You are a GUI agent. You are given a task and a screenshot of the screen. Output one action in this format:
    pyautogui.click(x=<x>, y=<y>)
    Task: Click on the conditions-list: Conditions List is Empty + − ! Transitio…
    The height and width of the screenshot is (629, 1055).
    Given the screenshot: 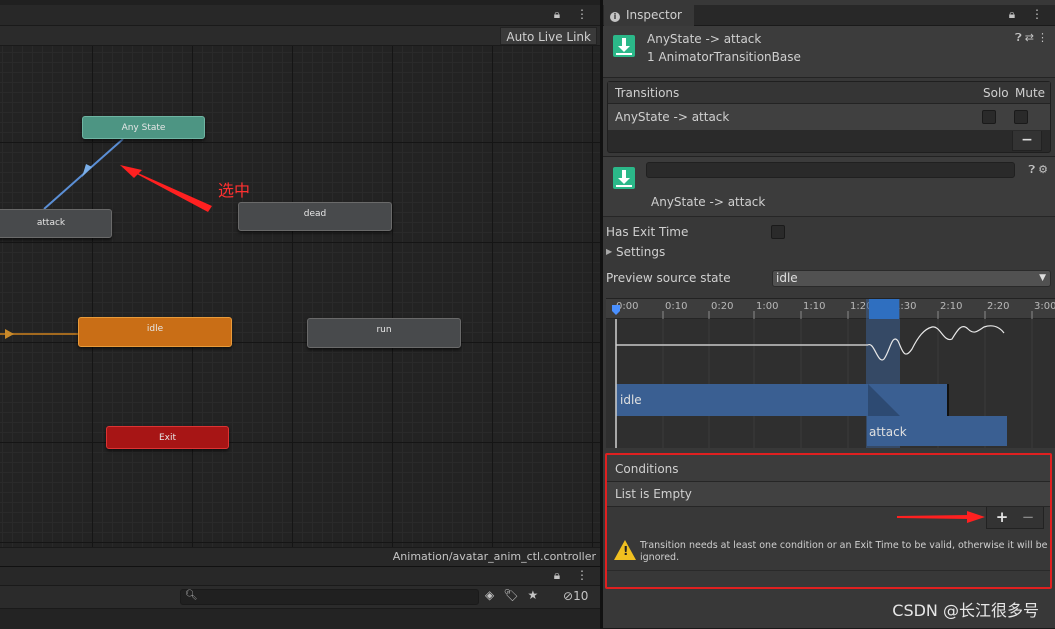 What is the action you would take?
    pyautogui.click(x=828, y=521)
    